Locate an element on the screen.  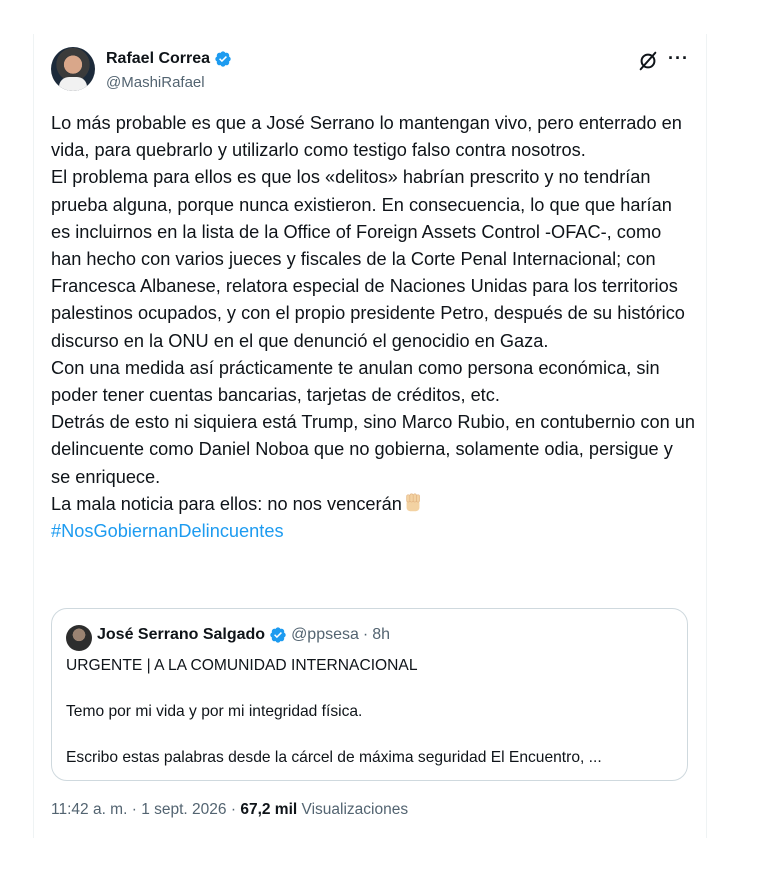
author-avatar is located at coordinates (73, 69).